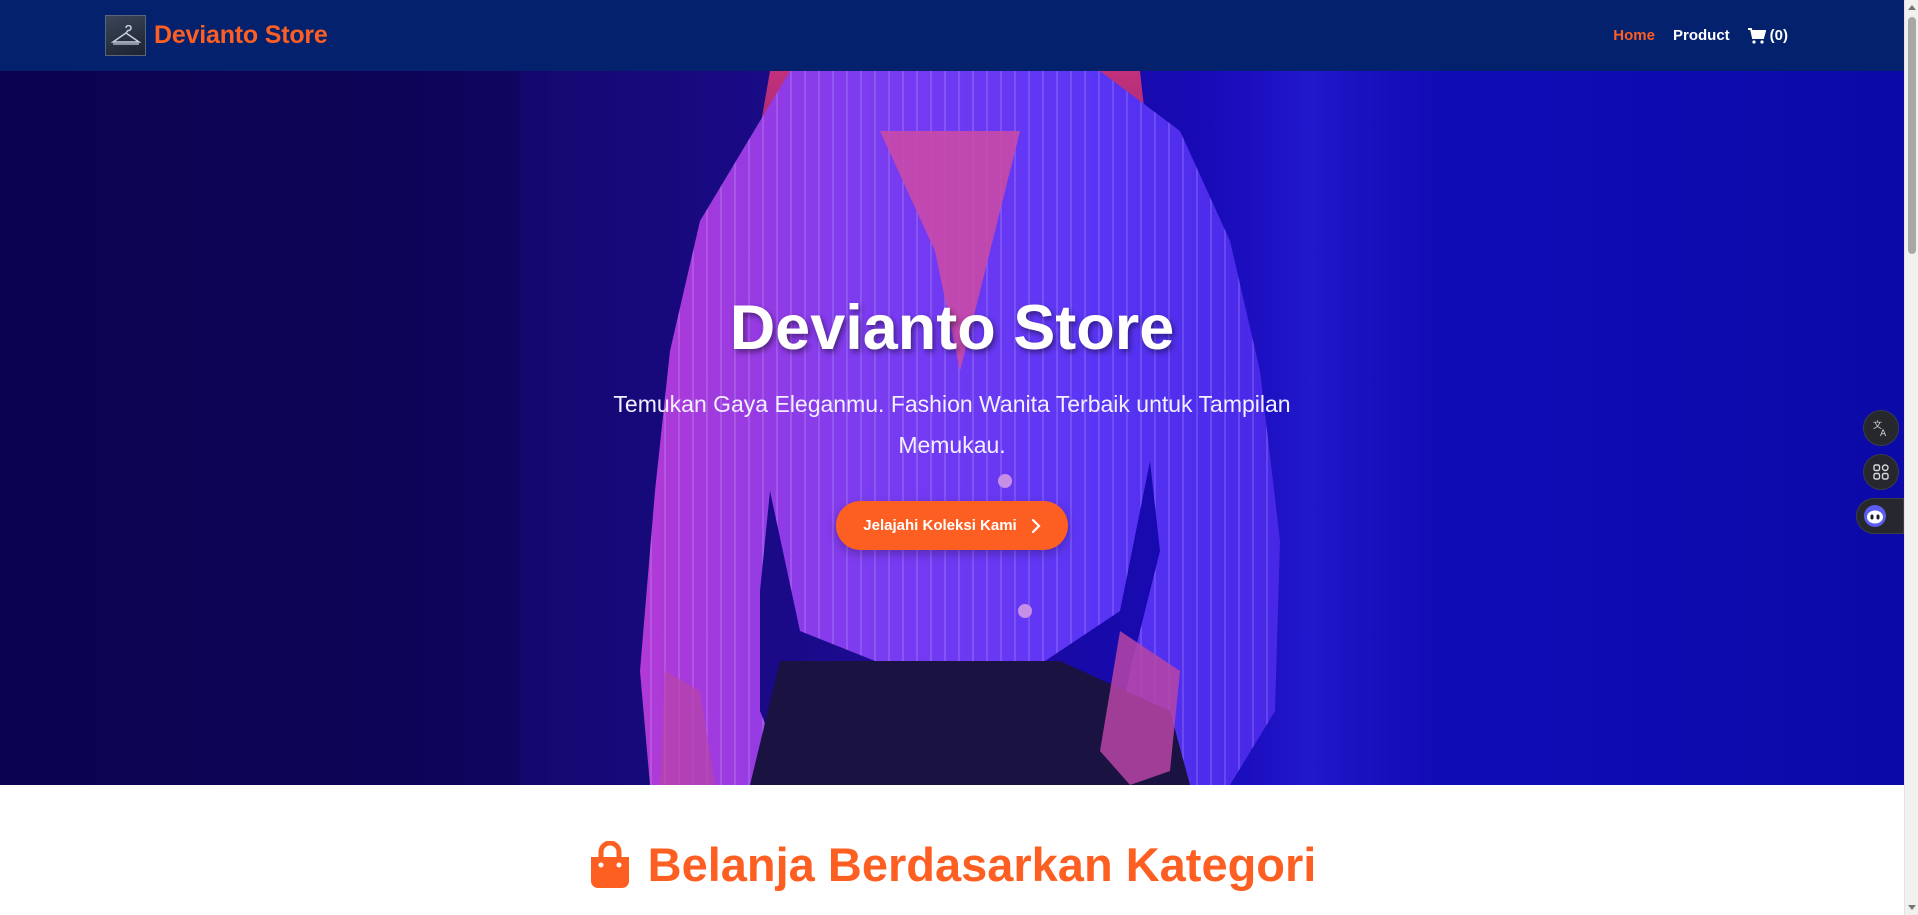 The height and width of the screenshot is (915, 1918). I want to click on nav-links: Home Product (0), so click(1700, 35).